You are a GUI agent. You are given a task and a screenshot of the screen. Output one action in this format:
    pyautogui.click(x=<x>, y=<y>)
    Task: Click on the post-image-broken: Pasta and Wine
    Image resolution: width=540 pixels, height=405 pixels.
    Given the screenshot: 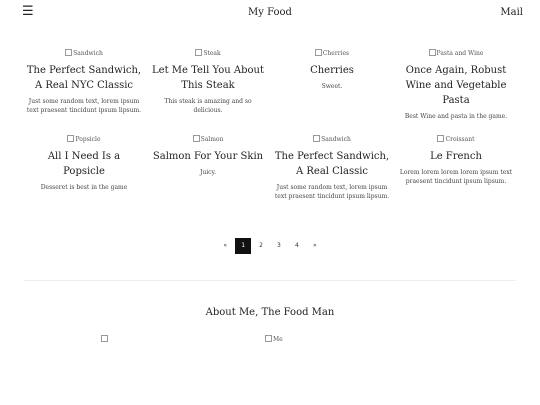 What is the action you would take?
    pyautogui.click(x=456, y=53)
    